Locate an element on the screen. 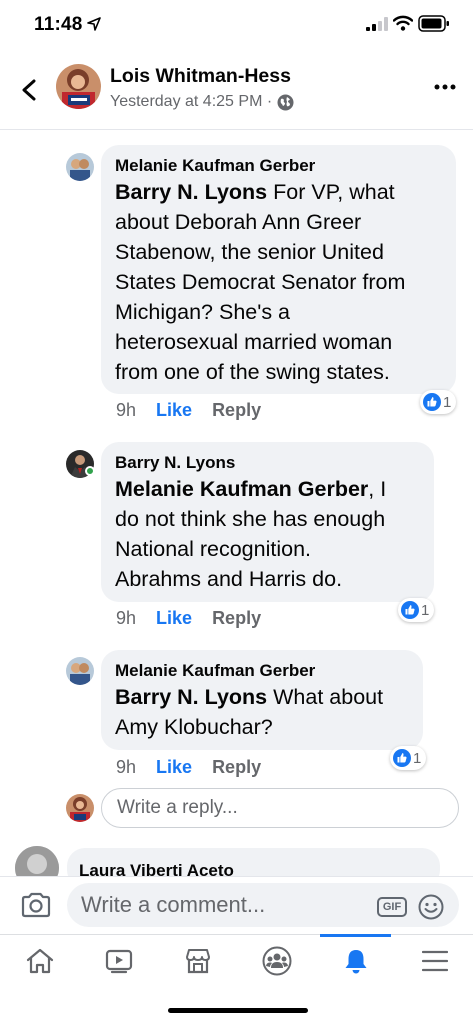 This screenshot has width=473, height=1023. wifi-icon is located at coordinates (403, 23).